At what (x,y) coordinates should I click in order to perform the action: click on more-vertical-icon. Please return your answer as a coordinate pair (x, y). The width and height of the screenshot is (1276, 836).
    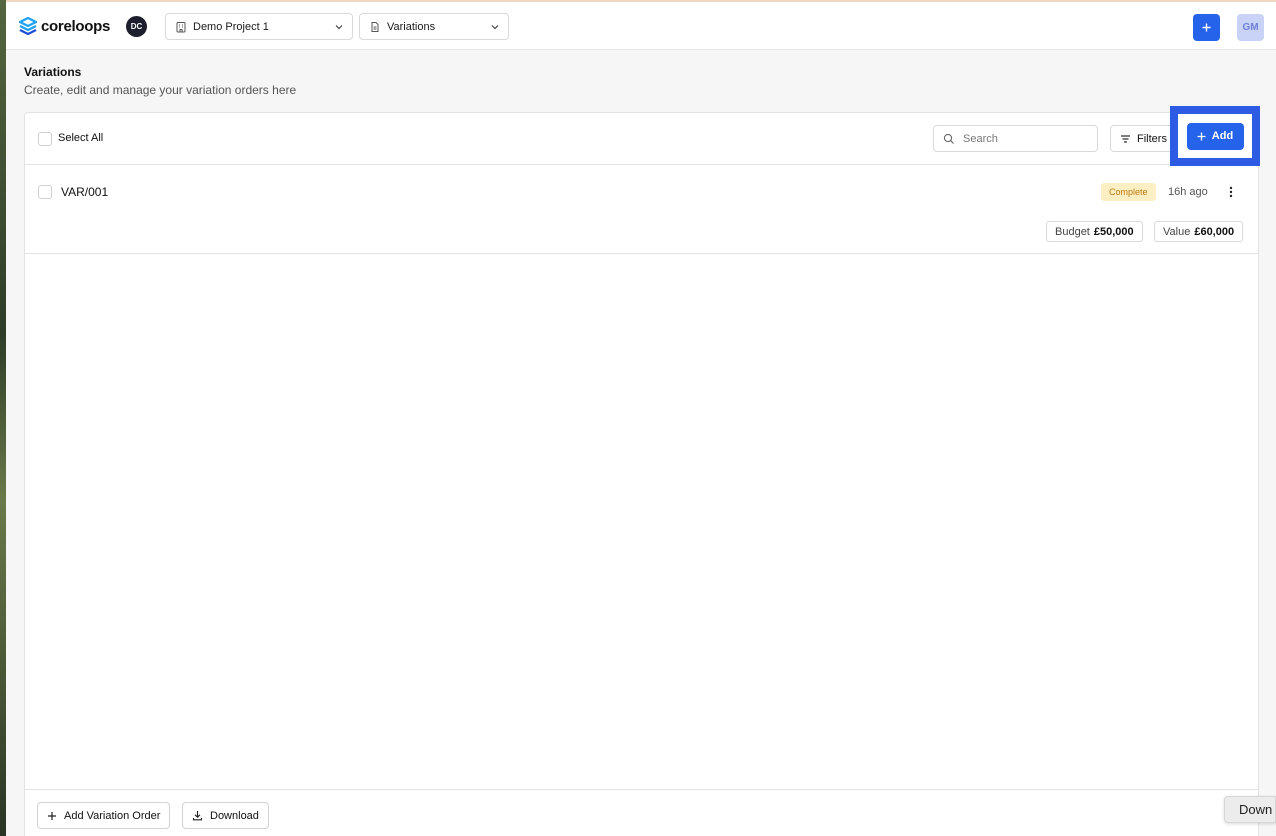
    Looking at the image, I should click on (1231, 192).